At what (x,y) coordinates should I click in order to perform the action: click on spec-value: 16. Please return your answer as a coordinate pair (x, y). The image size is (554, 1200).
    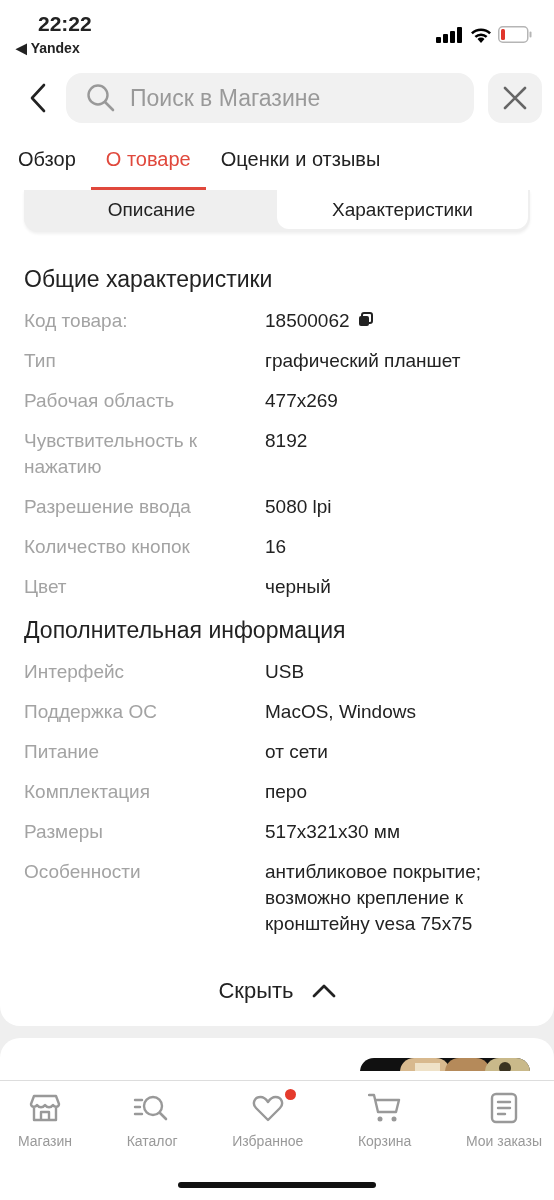
    Looking at the image, I should click on (276, 547).